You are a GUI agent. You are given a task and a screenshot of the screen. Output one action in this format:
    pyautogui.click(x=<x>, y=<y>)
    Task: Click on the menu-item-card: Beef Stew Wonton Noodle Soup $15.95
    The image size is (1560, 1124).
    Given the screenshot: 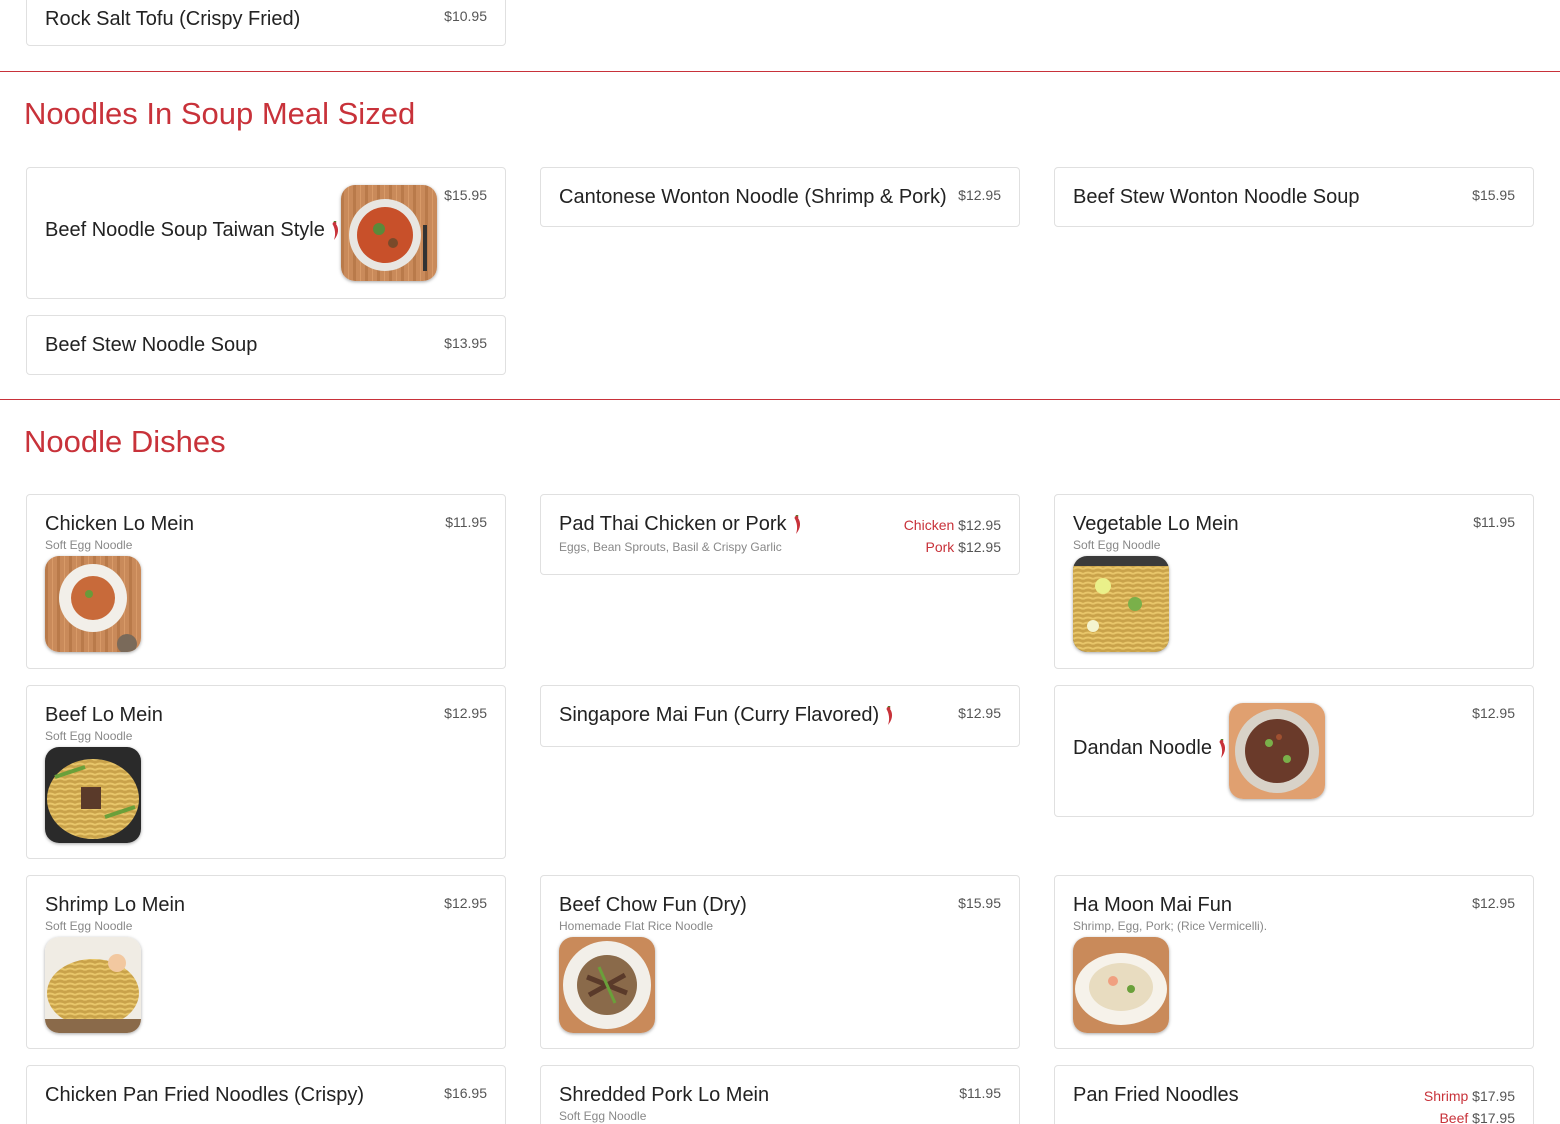 What is the action you would take?
    pyautogui.click(x=1294, y=197)
    